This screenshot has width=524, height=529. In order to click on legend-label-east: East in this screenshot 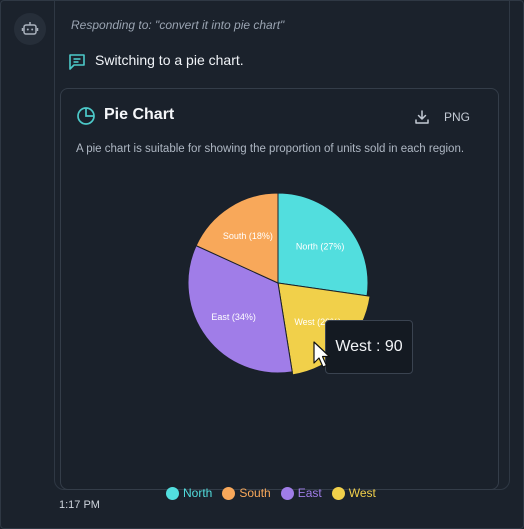, I will do `click(309, 493)`.